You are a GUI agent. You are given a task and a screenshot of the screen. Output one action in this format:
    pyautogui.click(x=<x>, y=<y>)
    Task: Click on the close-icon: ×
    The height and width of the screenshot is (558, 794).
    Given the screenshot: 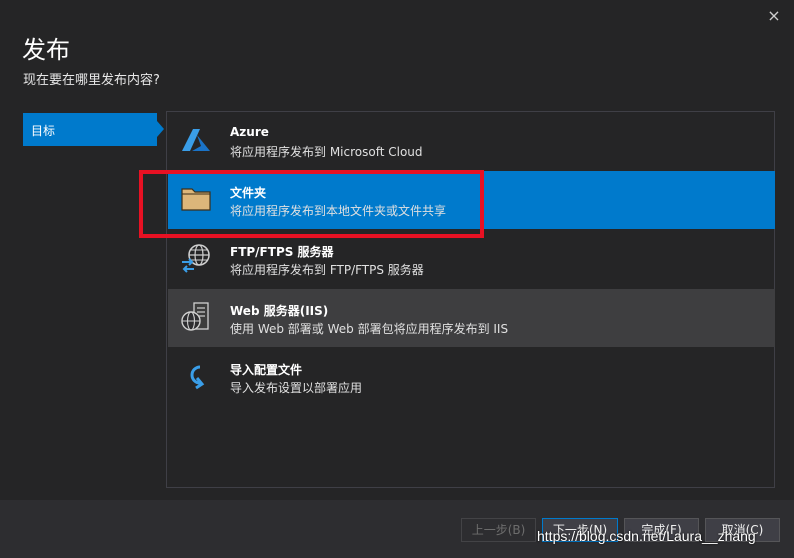 What is the action you would take?
    pyautogui.click(x=774, y=16)
    